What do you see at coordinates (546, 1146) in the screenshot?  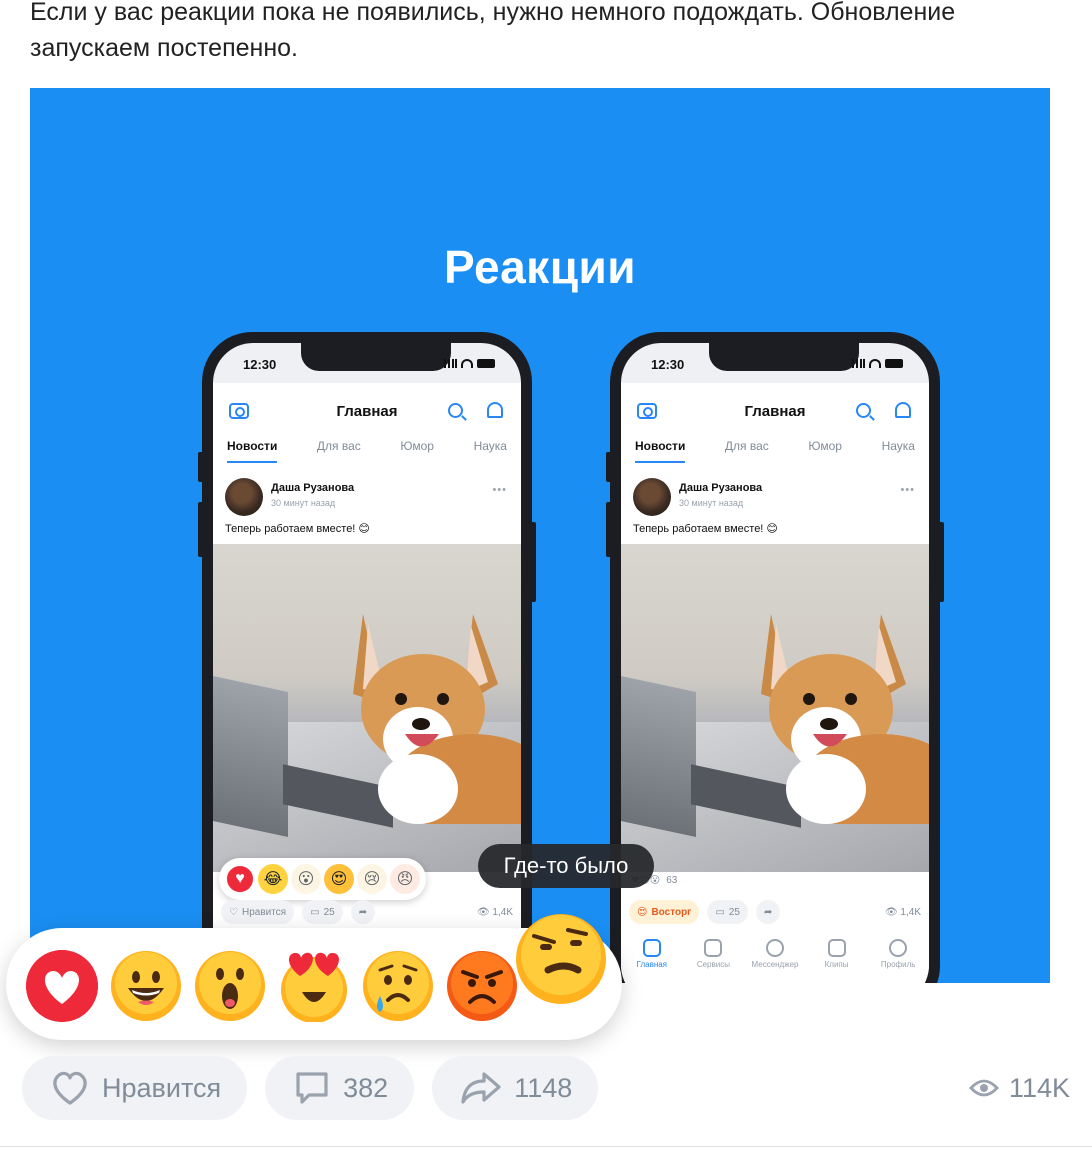 I see `post-divider` at bounding box center [546, 1146].